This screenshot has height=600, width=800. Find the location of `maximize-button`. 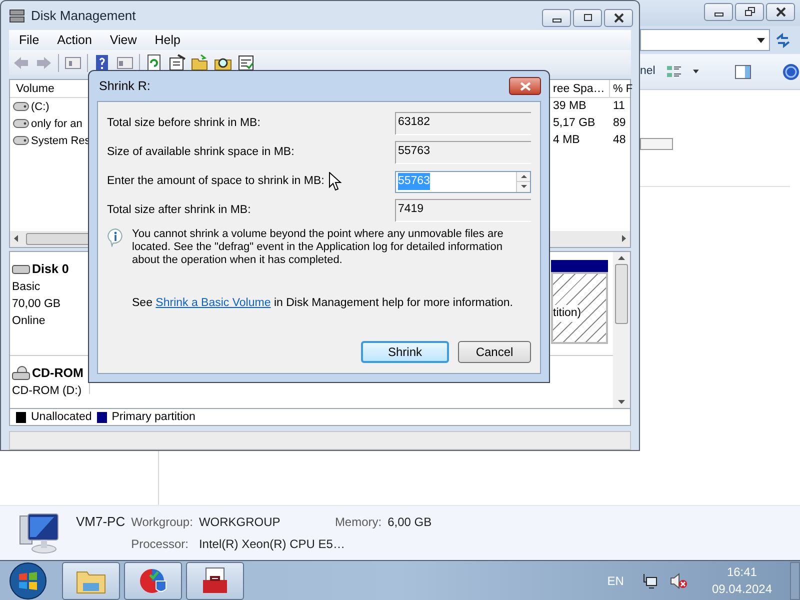

maximize-button is located at coordinates (587, 18).